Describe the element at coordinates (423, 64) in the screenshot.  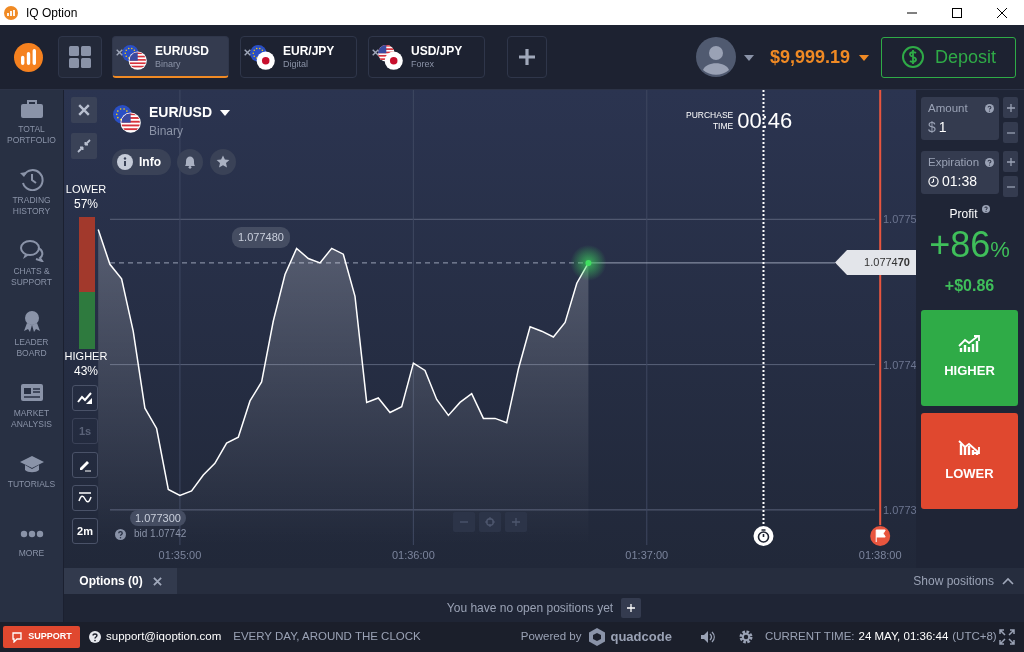
I see `asset-type: Forex` at that location.